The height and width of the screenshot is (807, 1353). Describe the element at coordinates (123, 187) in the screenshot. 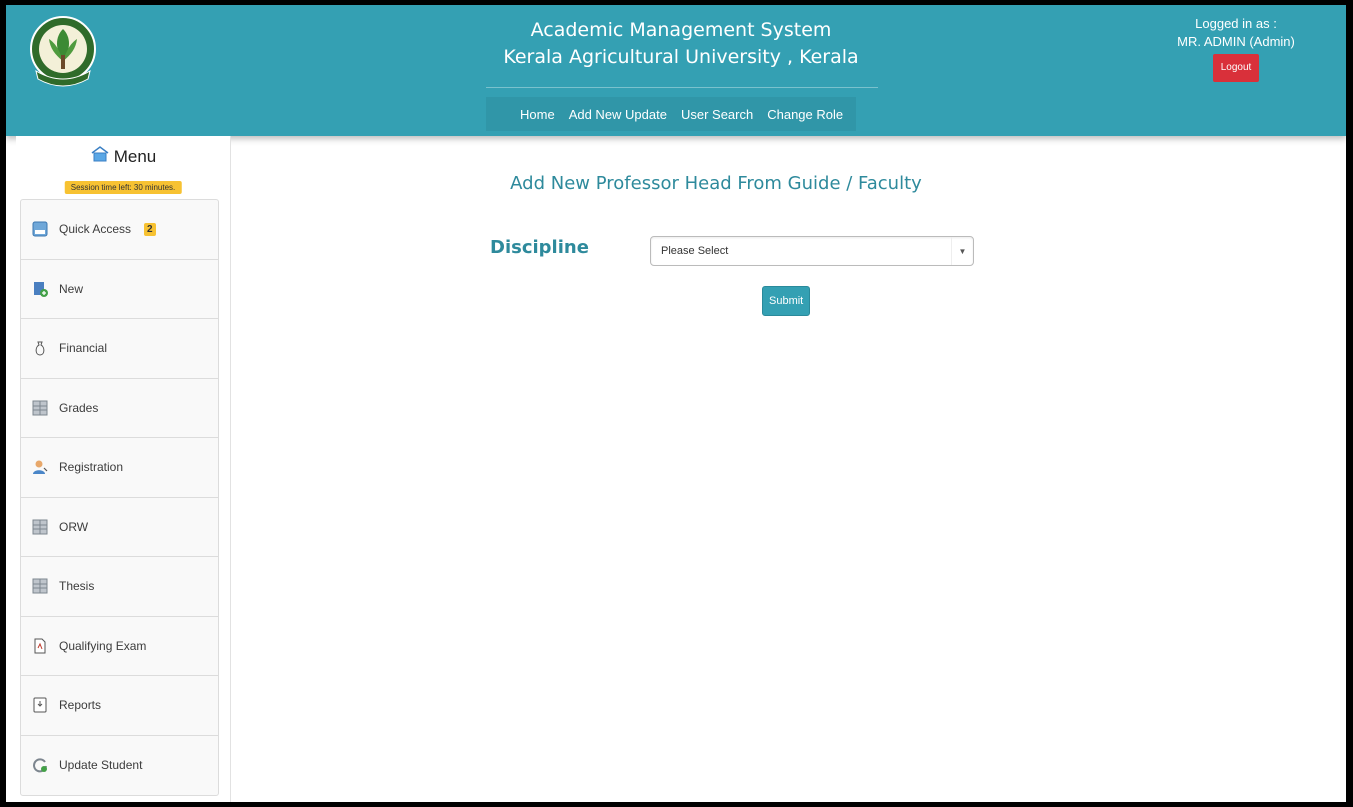

I see `session-timer-badge: Session time left: 30 minutes.` at that location.